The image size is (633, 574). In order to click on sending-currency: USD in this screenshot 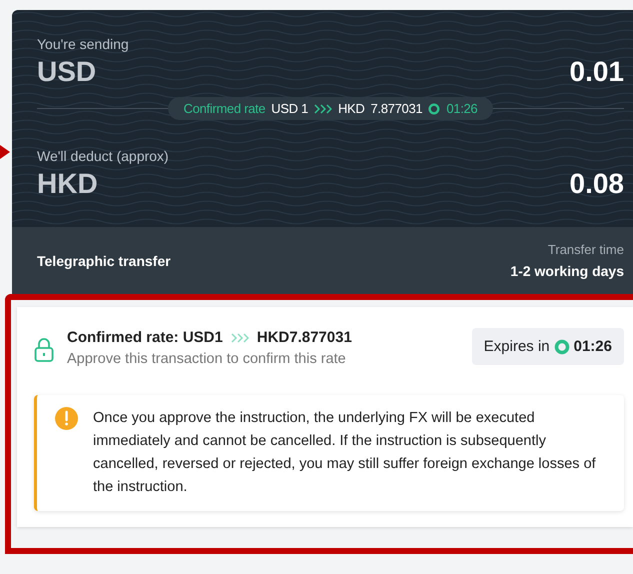, I will do `click(66, 72)`.